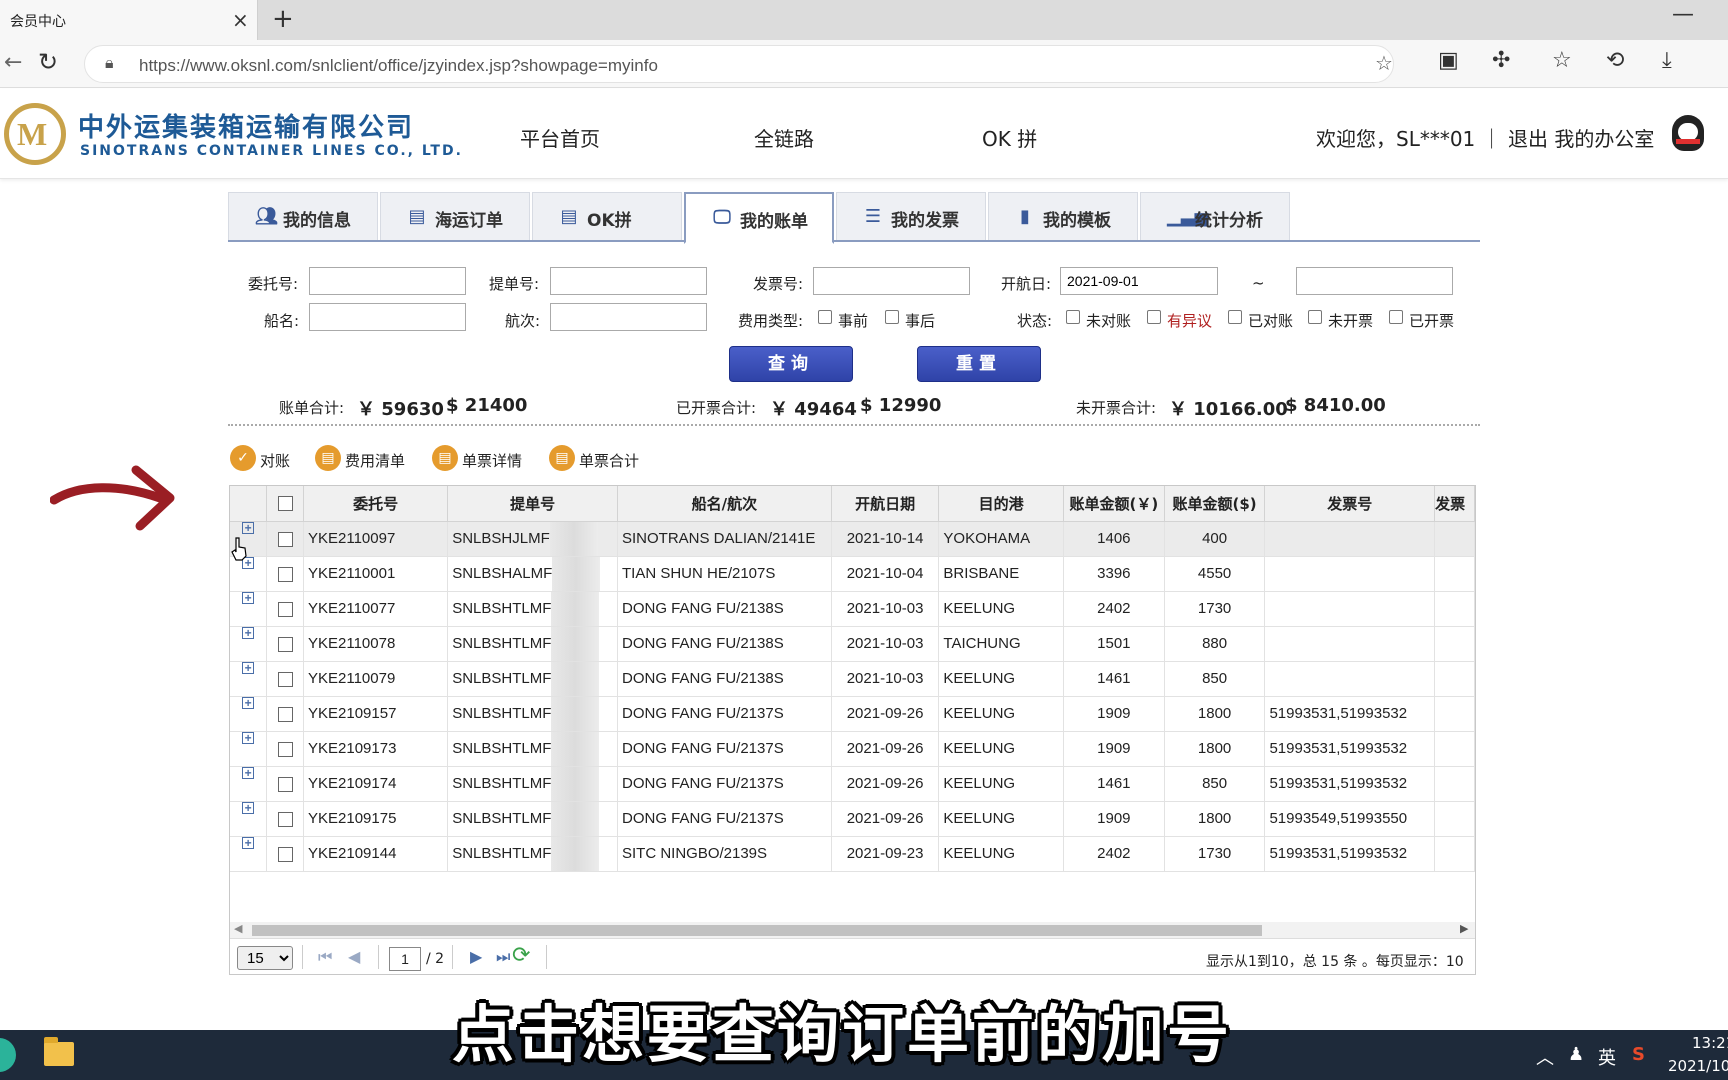 This screenshot has height=1080, width=1728. I want to click on qq-penguin-icon, so click(1688, 133).